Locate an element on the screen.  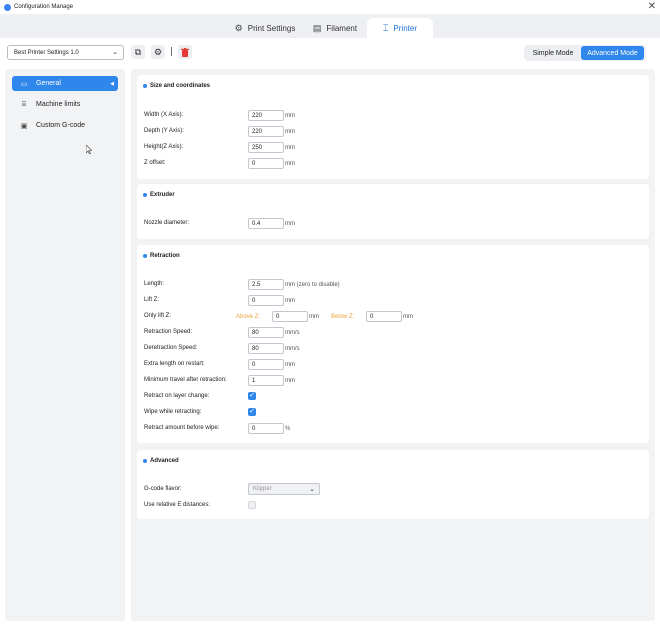
wipe-retracting-checkbox: ✓ is located at coordinates (252, 412).